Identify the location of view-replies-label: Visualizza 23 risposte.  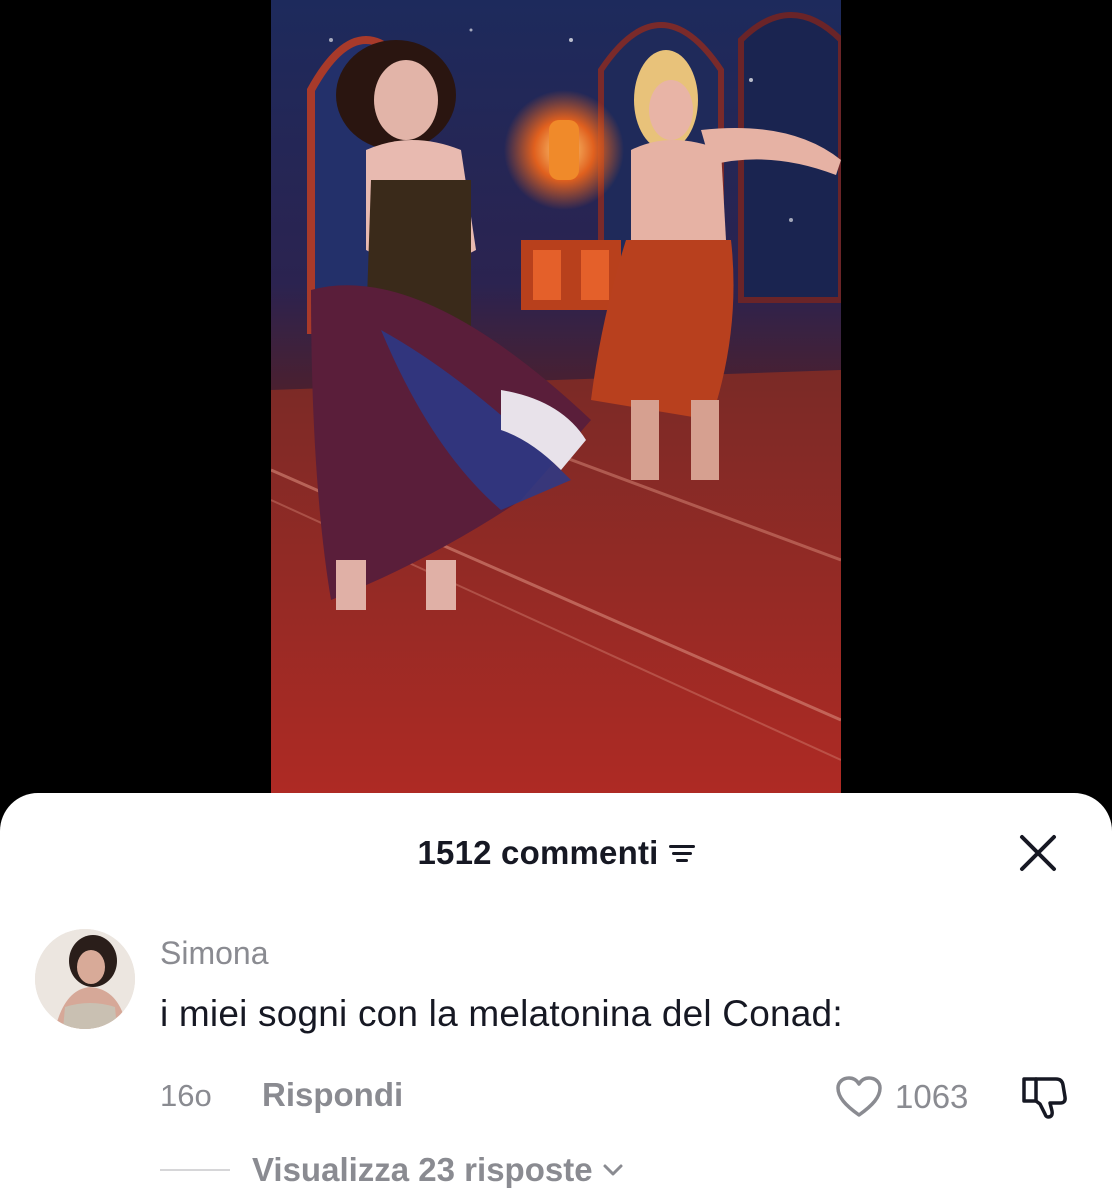
(422, 1169).